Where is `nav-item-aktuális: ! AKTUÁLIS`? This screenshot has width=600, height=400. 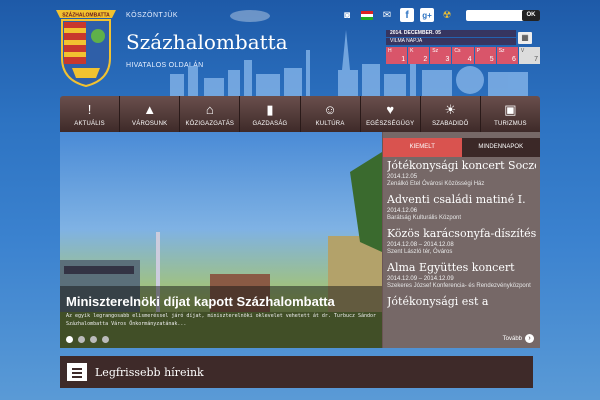 nav-item-aktuális: ! AKTUÁLIS is located at coordinates (90, 114).